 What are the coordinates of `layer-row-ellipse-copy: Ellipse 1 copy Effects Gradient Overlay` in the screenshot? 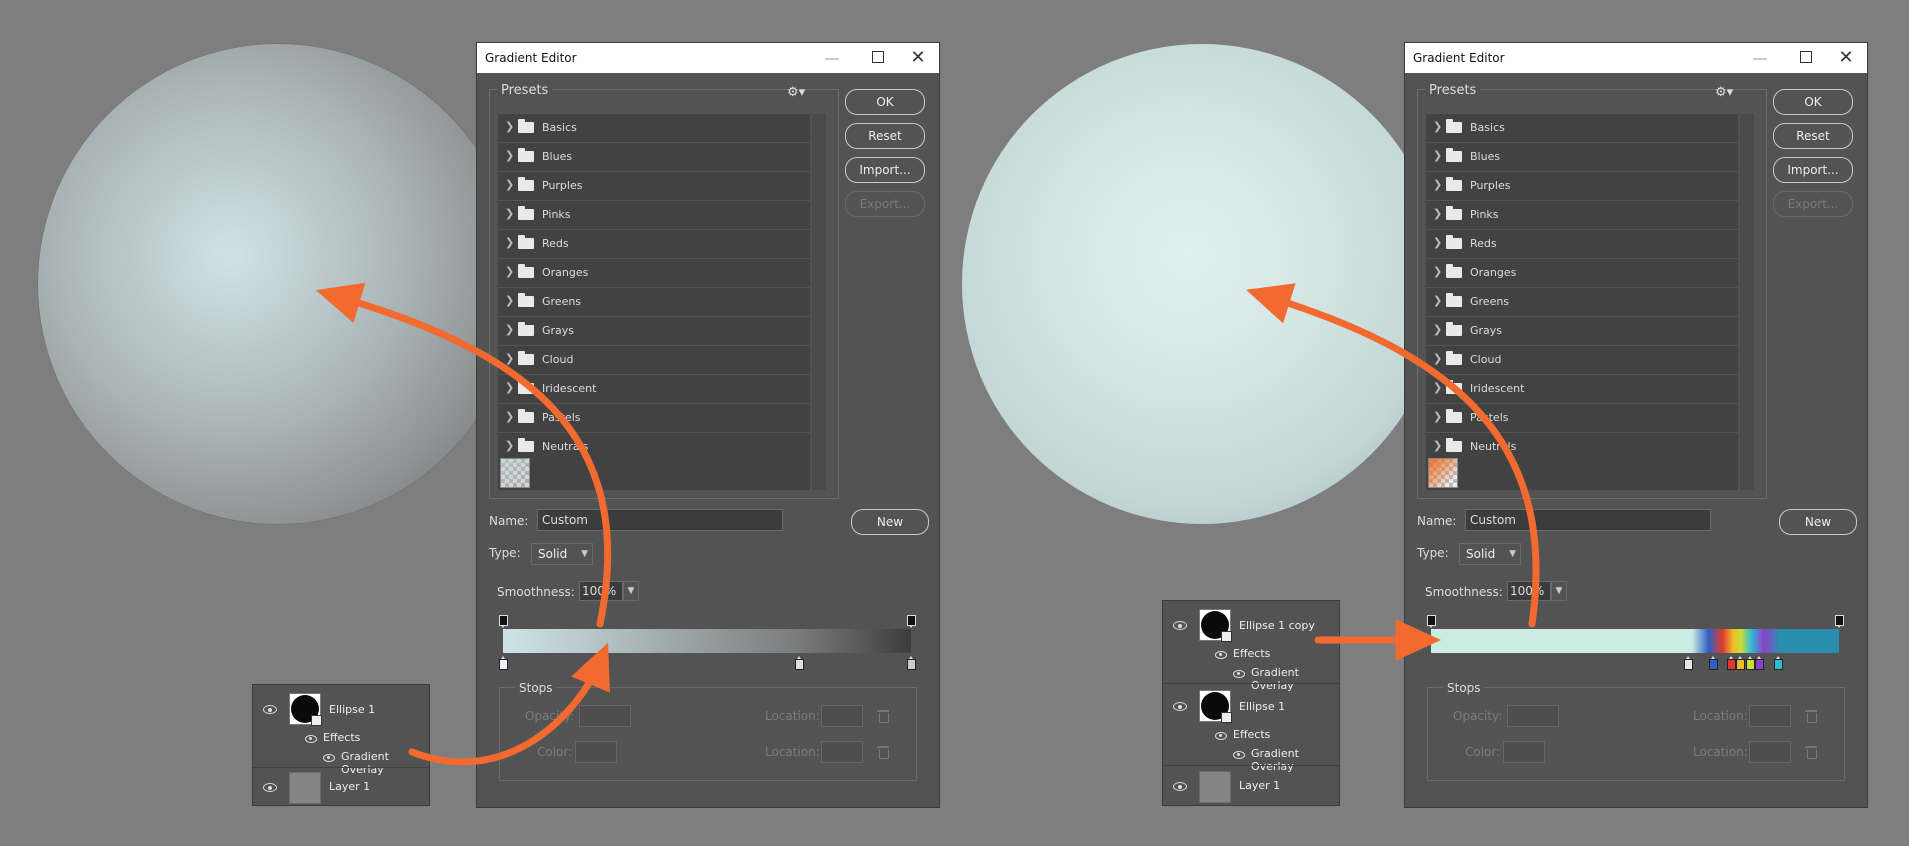 It's located at (1251, 646).